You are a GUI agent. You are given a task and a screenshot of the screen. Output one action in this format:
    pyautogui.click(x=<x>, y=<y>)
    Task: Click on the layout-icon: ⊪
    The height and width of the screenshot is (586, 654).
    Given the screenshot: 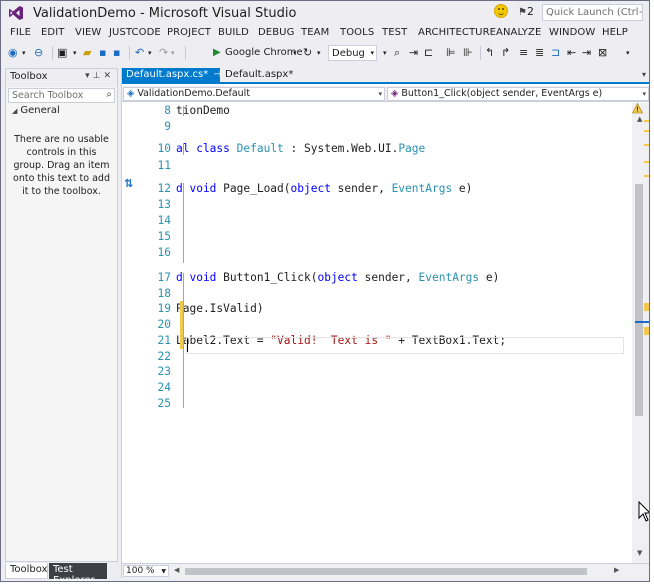 What is the action you would take?
    pyautogui.click(x=468, y=53)
    